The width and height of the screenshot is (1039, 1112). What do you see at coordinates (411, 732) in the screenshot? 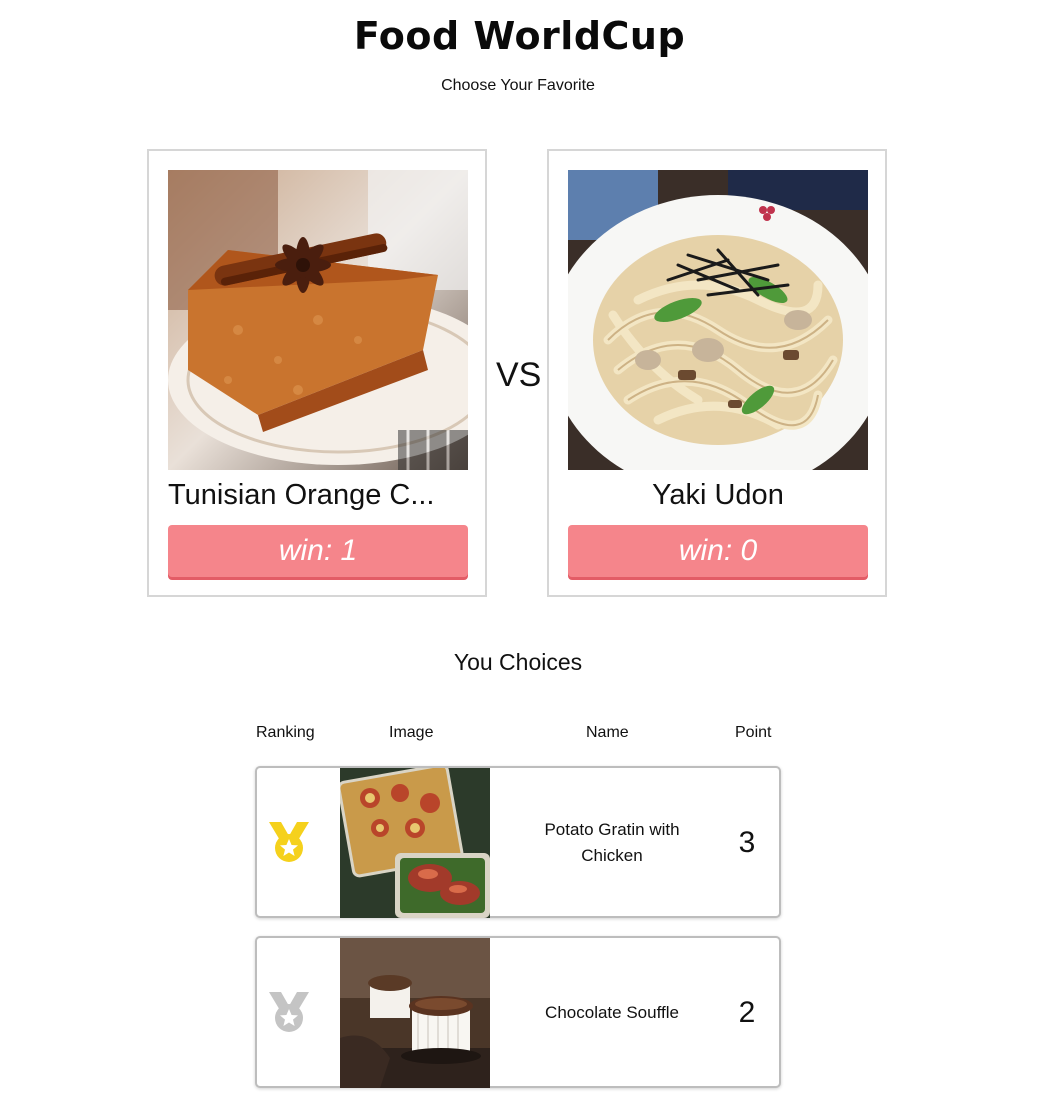
I see `column-header-image: Image` at bounding box center [411, 732].